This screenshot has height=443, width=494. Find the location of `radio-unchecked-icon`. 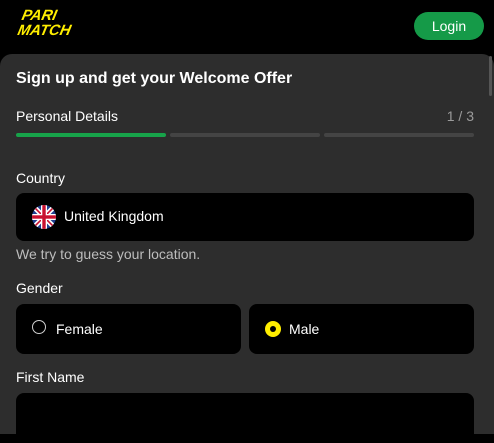

radio-unchecked-icon is located at coordinates (39, 327).